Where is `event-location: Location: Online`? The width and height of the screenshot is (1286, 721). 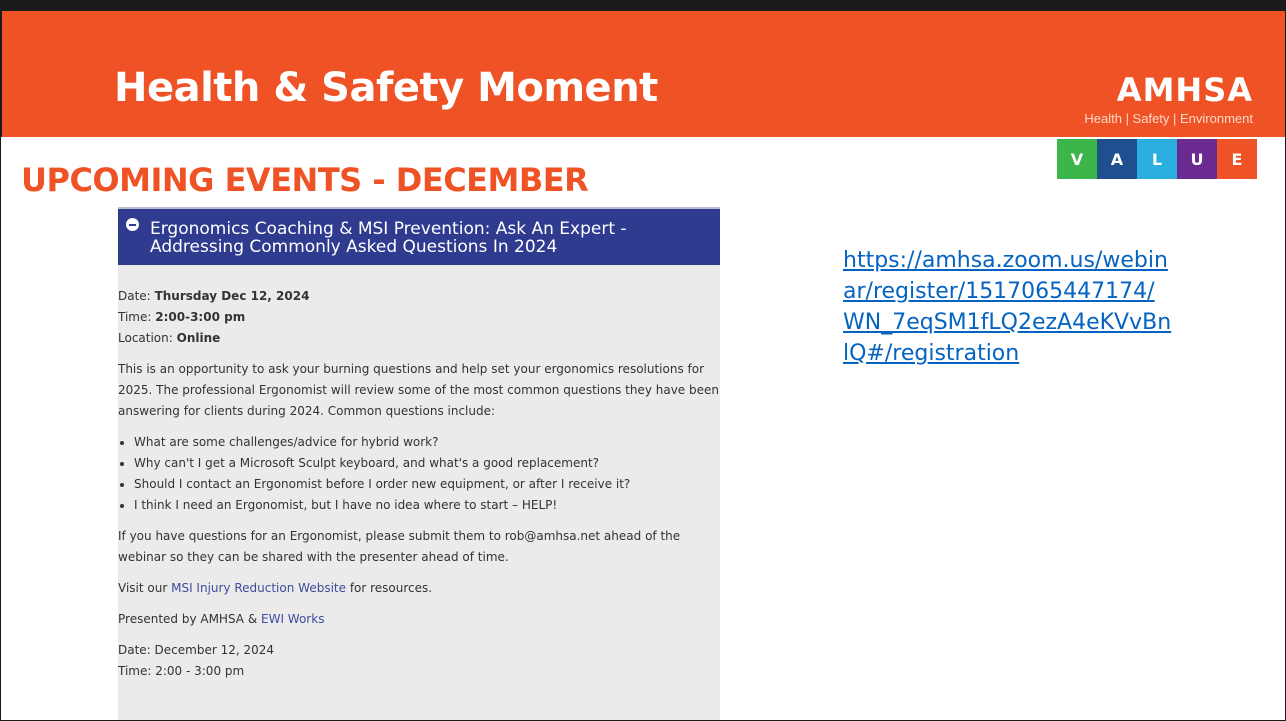
event-location: Location: Online is located at coordinates (419, 338).